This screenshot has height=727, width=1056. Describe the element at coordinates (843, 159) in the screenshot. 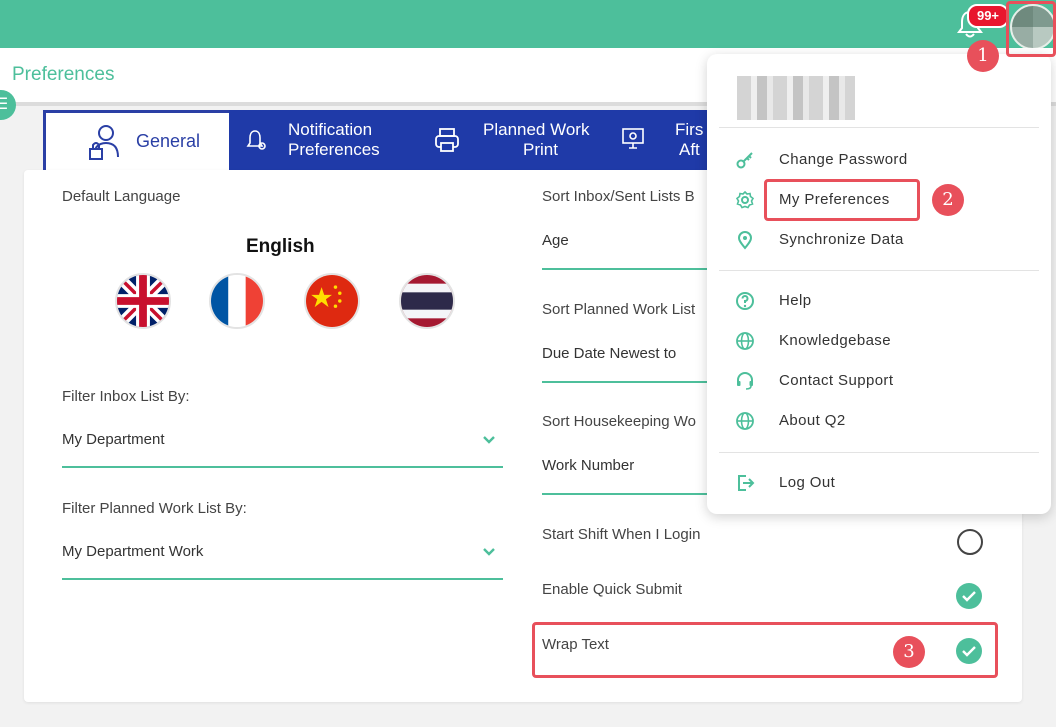

I see `menu-item-label: Change Password` at that location.